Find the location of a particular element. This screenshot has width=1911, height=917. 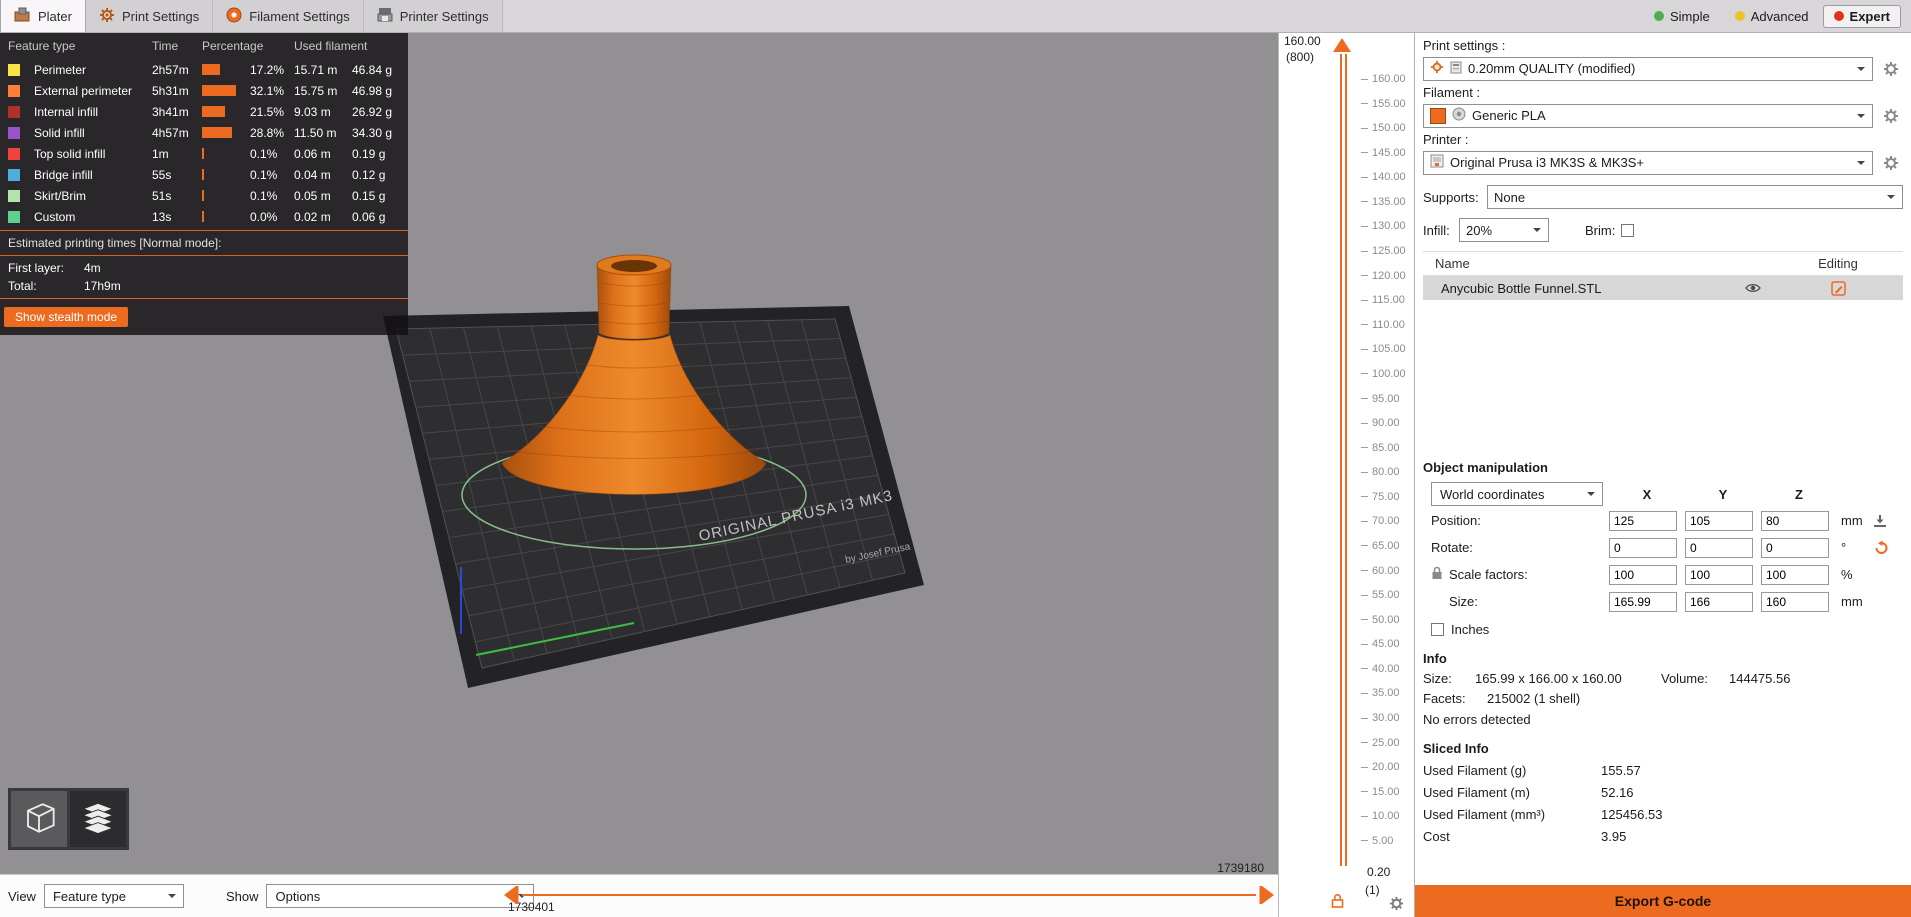

tab-printer-settings: Printer Settings is located at coordinates (433, 16).